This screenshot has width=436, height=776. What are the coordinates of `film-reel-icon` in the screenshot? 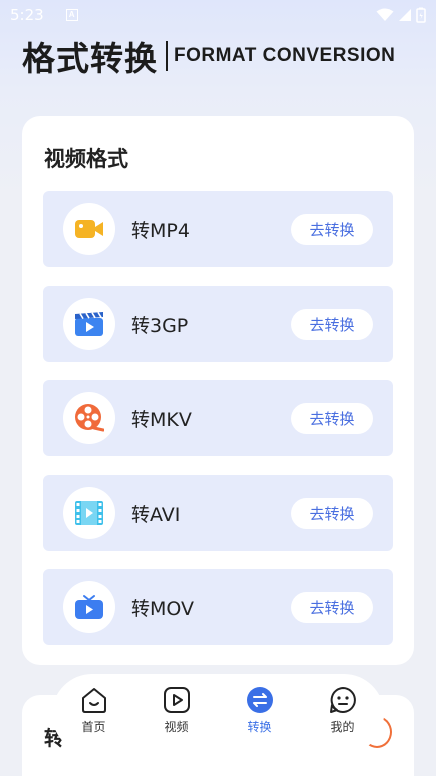 It's located at (89, 418).